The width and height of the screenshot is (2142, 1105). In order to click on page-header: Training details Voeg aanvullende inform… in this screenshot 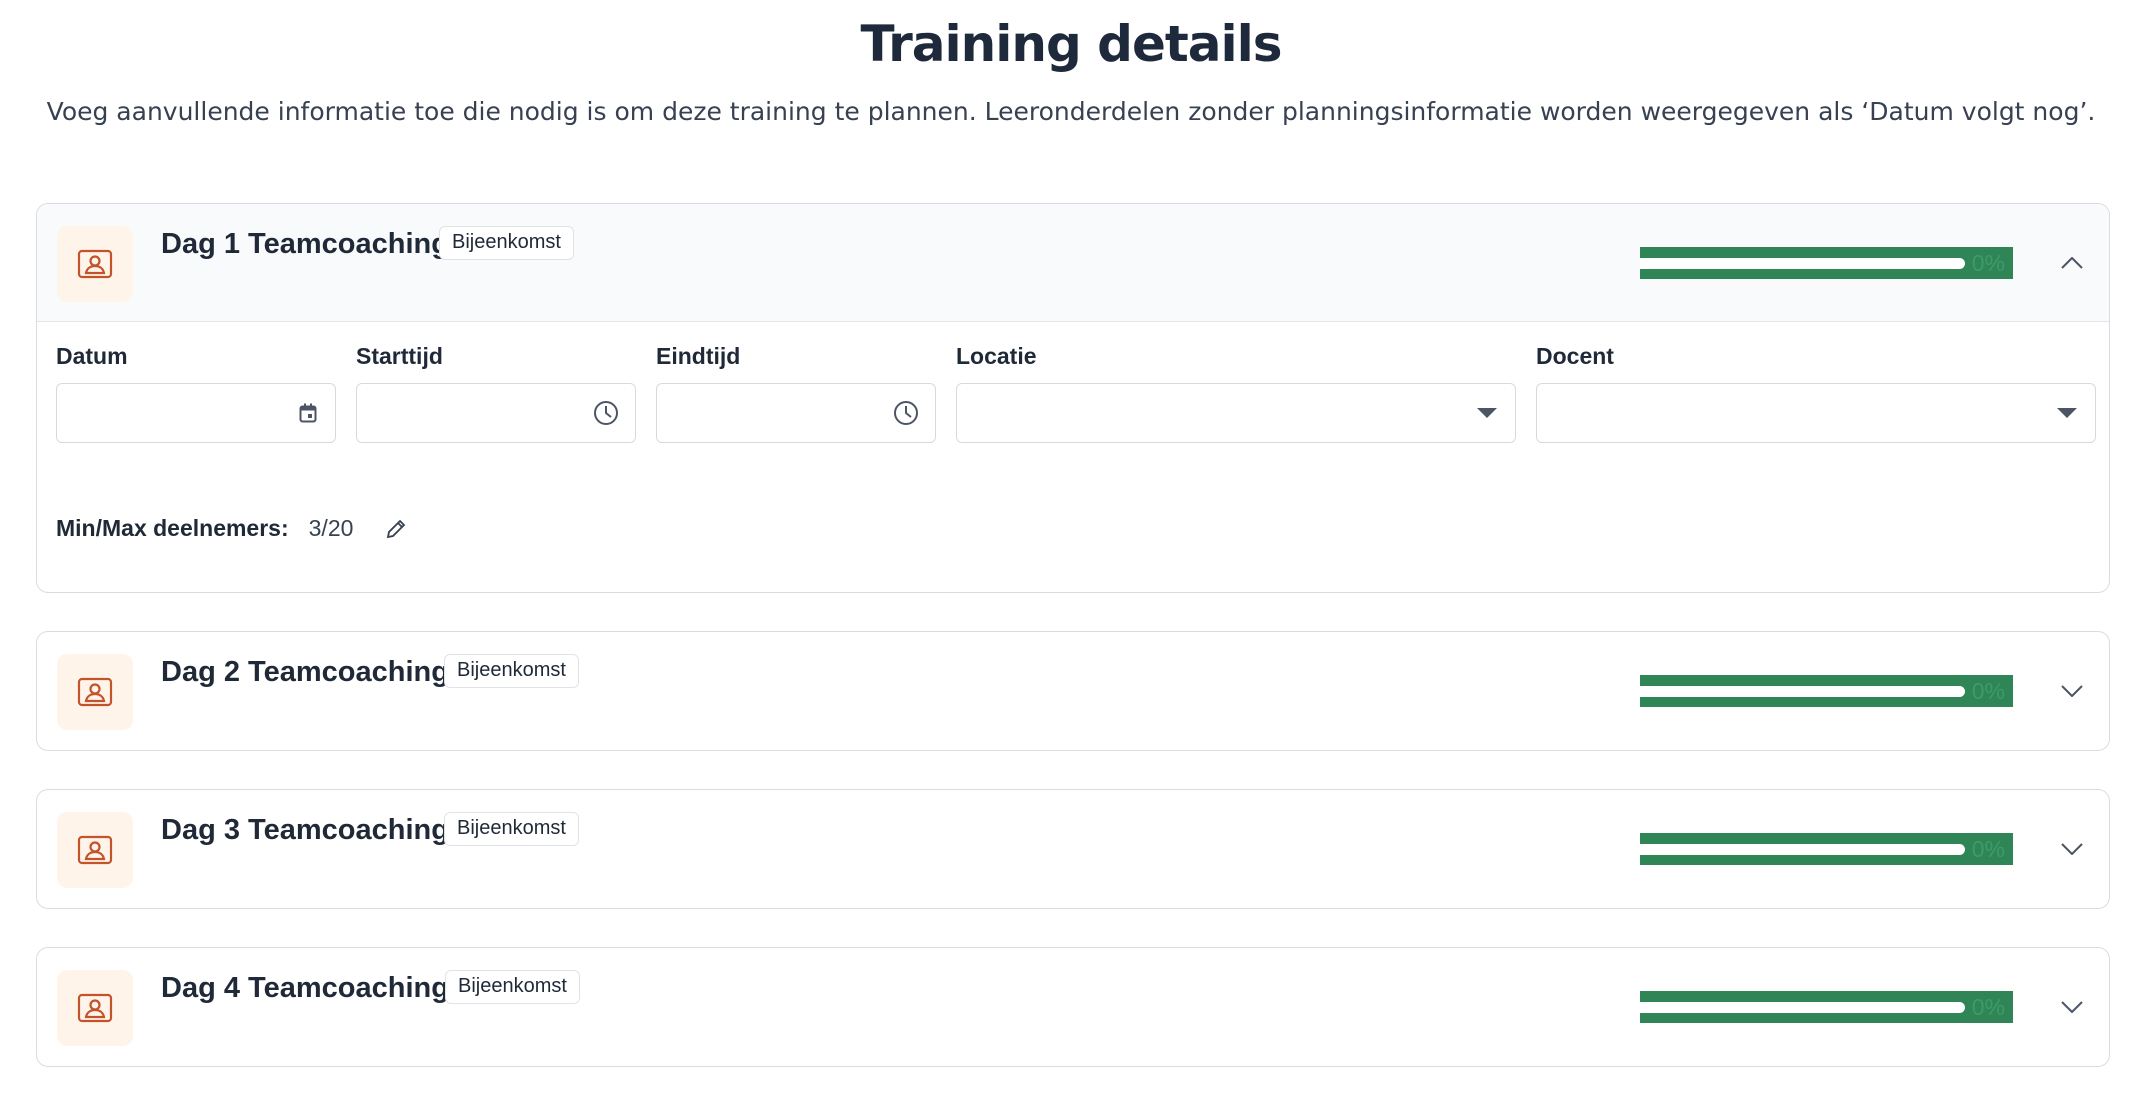, I will do `click(1071, 64)`.